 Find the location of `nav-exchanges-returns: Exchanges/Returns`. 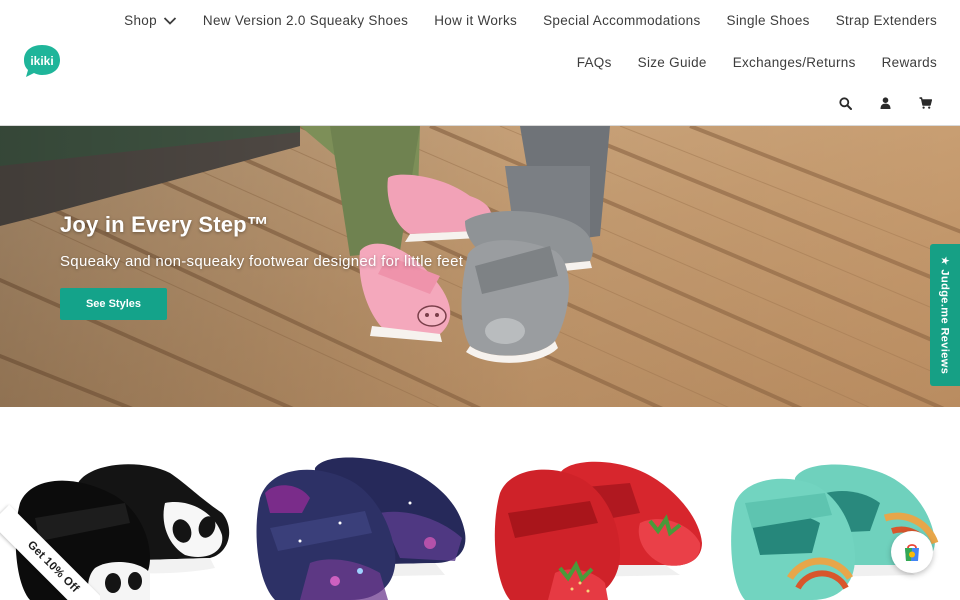

nav-exchanges-returns: Exchanges/Returns is located at coordinates (794, 63).